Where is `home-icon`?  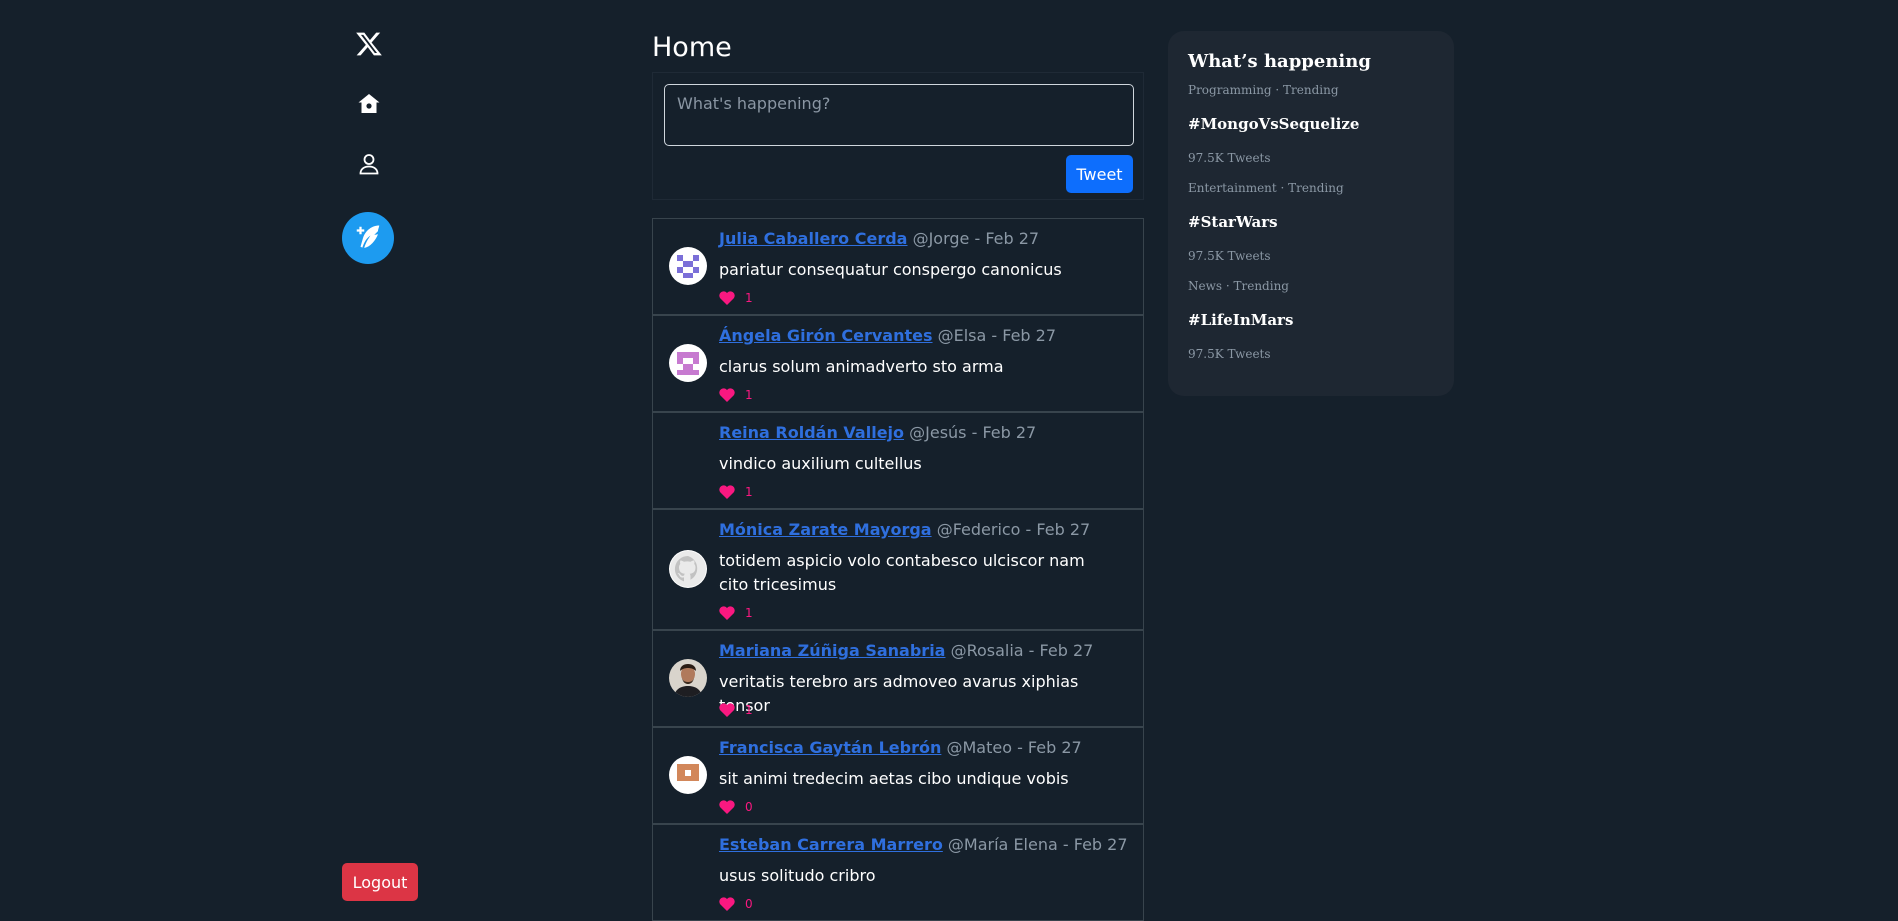 home-icon is located at coordinates (369, 104).